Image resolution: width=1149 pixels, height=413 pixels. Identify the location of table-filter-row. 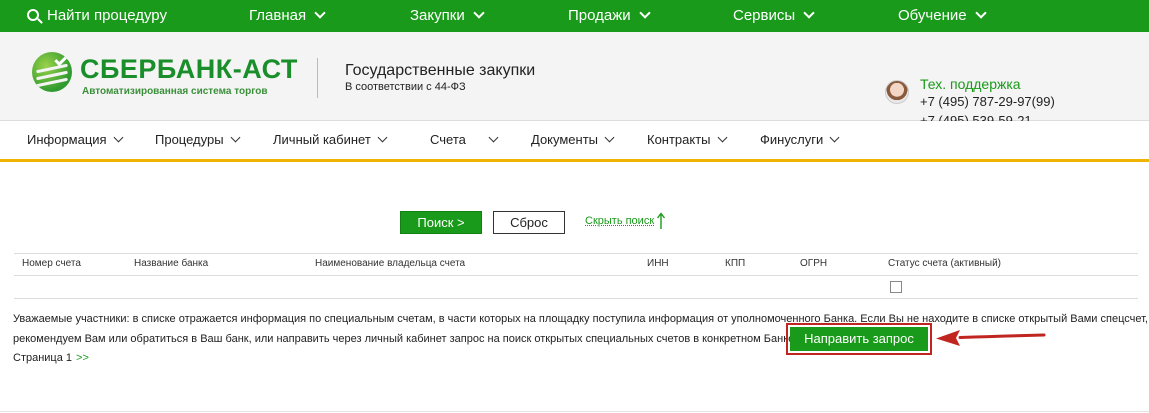
(576, 288).